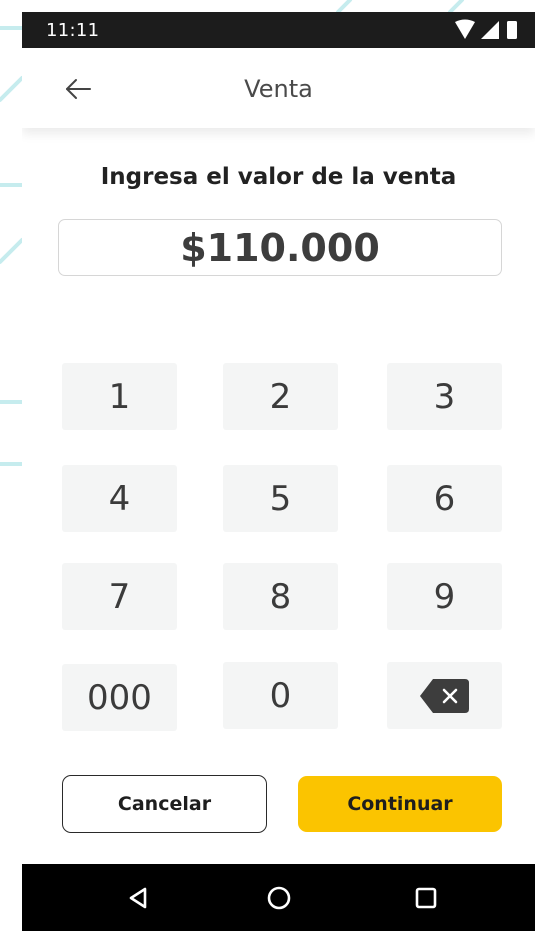 This screenshot has height=931, width=535. Describe the element at coordinates (119, 596) in the screenshot. I see `key-7: 7` at that location.